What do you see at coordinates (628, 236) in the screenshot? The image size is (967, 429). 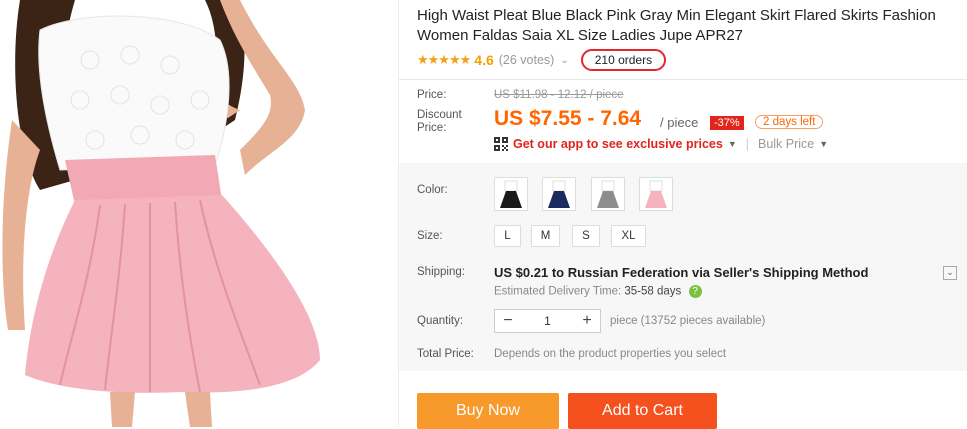 I see `size-option-xl: XL` at bounding box center [628, 236].